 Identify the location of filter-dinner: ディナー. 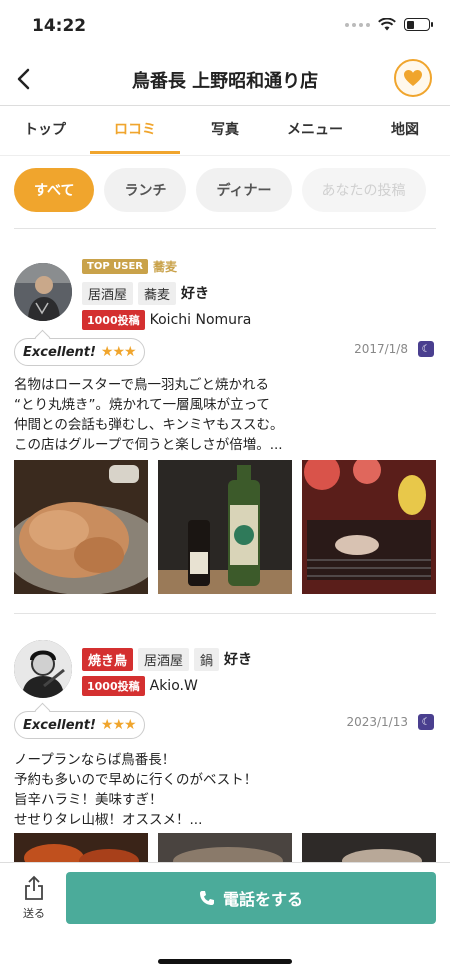
(244, 190).